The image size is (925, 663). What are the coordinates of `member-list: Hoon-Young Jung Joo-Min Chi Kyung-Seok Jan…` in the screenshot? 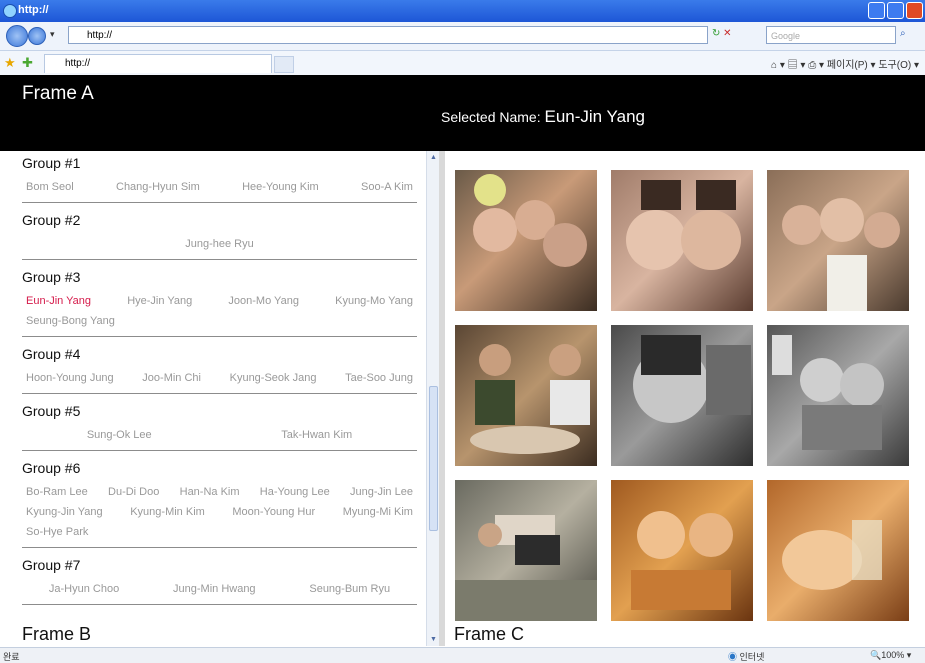 It's located at (219, 378).